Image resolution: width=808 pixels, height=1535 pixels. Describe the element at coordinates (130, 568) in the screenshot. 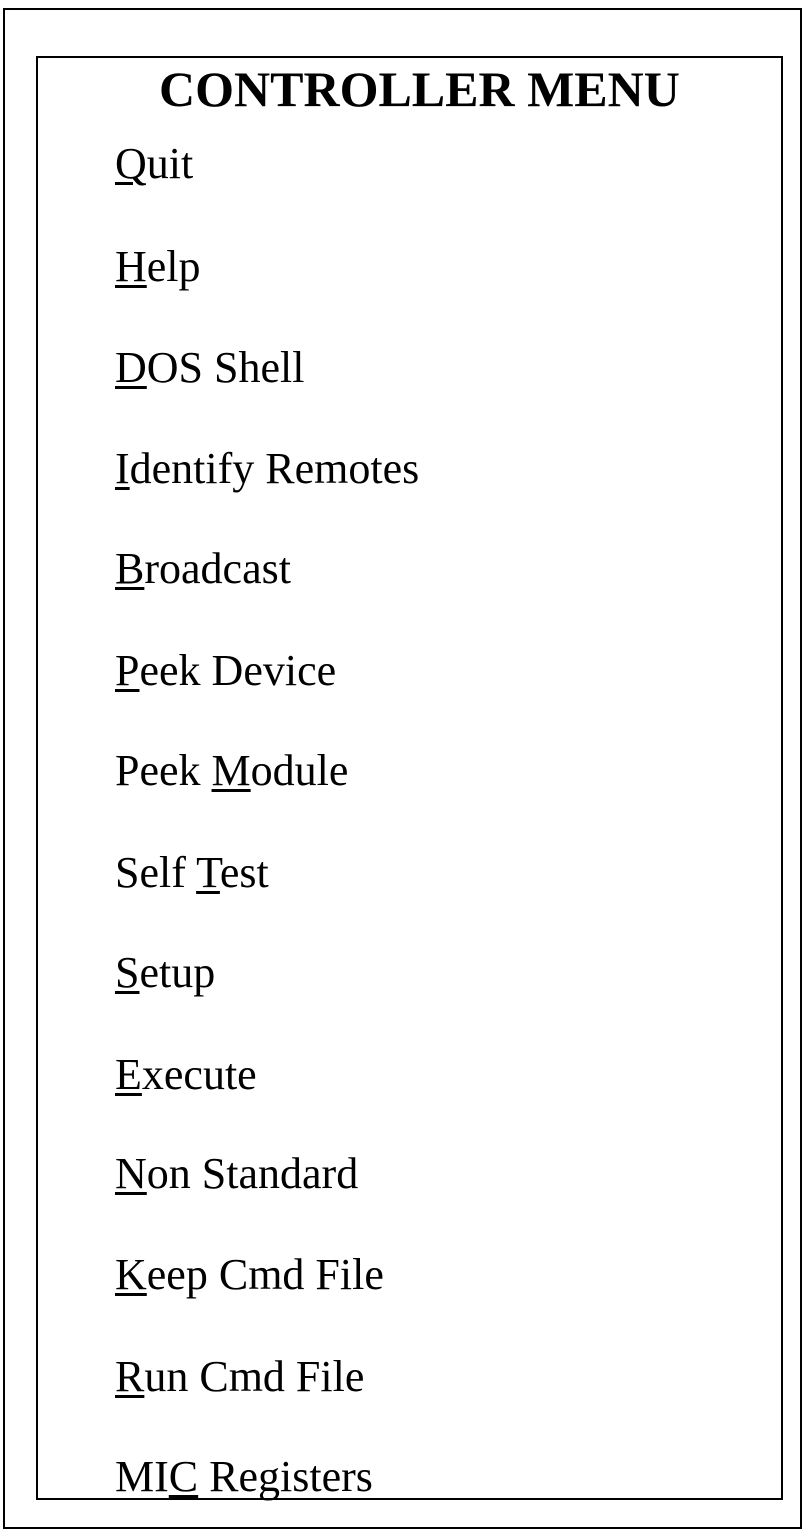

I see `menu-item-hotkey: B` at that location.